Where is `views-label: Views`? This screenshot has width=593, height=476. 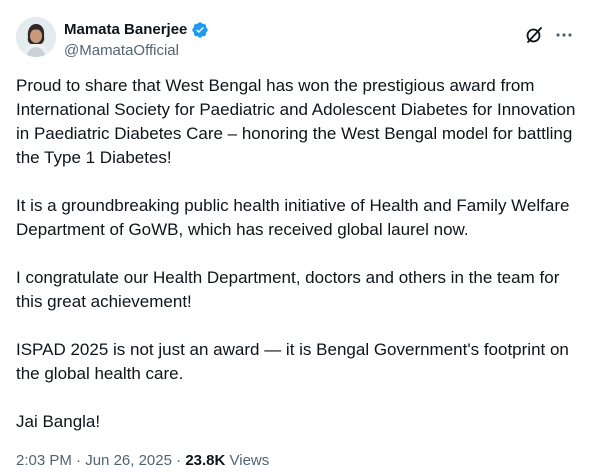 views-label: Views is located at coordinates (249, 460).